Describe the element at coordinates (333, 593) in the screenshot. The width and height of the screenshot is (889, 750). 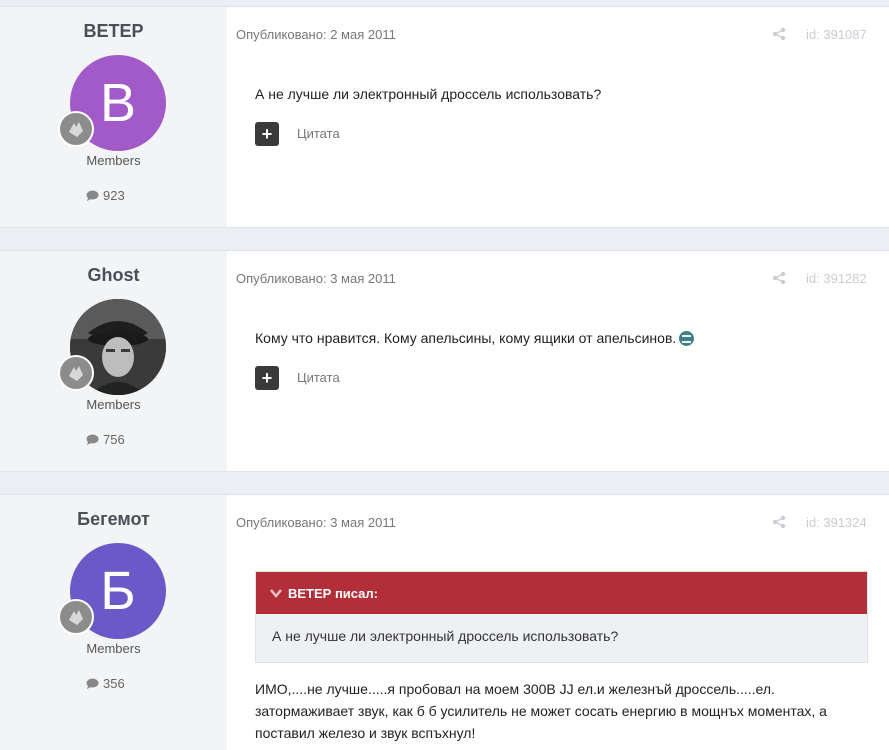
I see `quote-author: ВЕТЕР писал:` at that location.